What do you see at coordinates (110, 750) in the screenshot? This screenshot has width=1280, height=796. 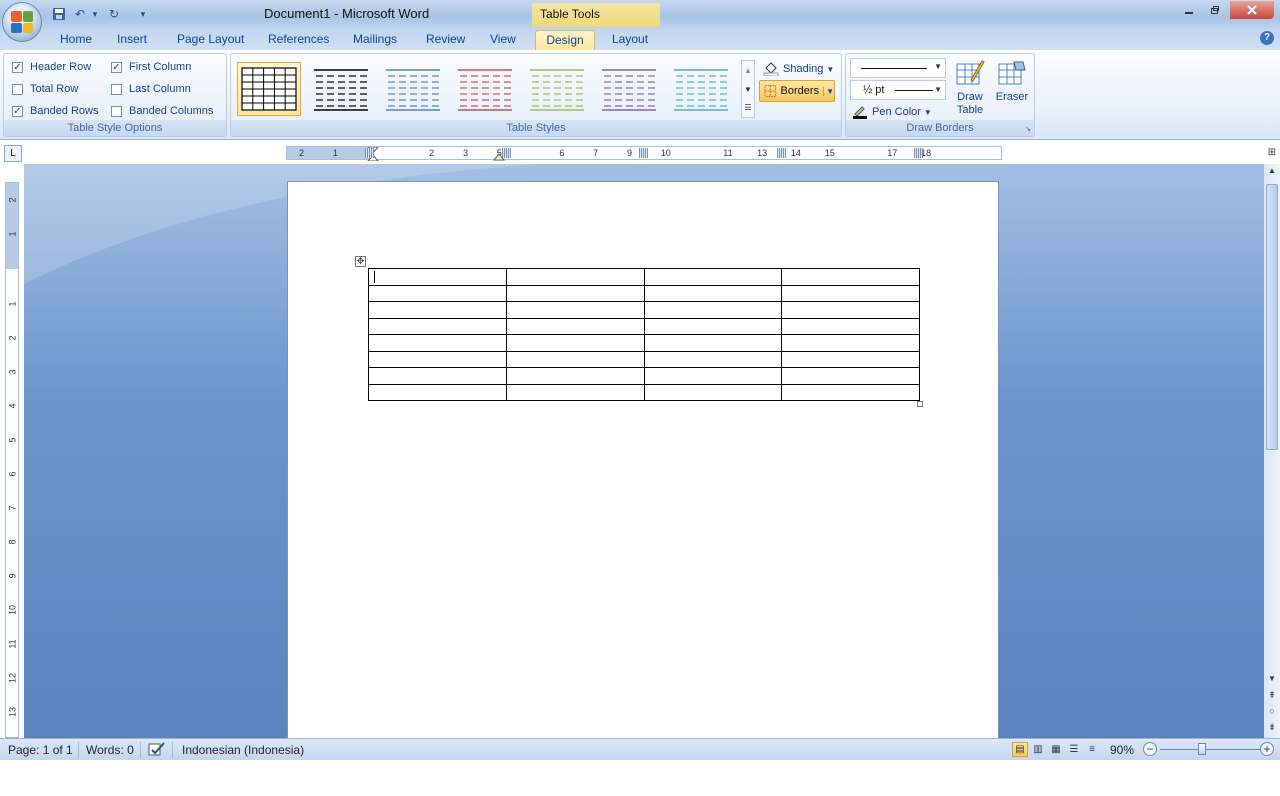 I see `word-count: Words: 0` at bounding box center [110, 750].